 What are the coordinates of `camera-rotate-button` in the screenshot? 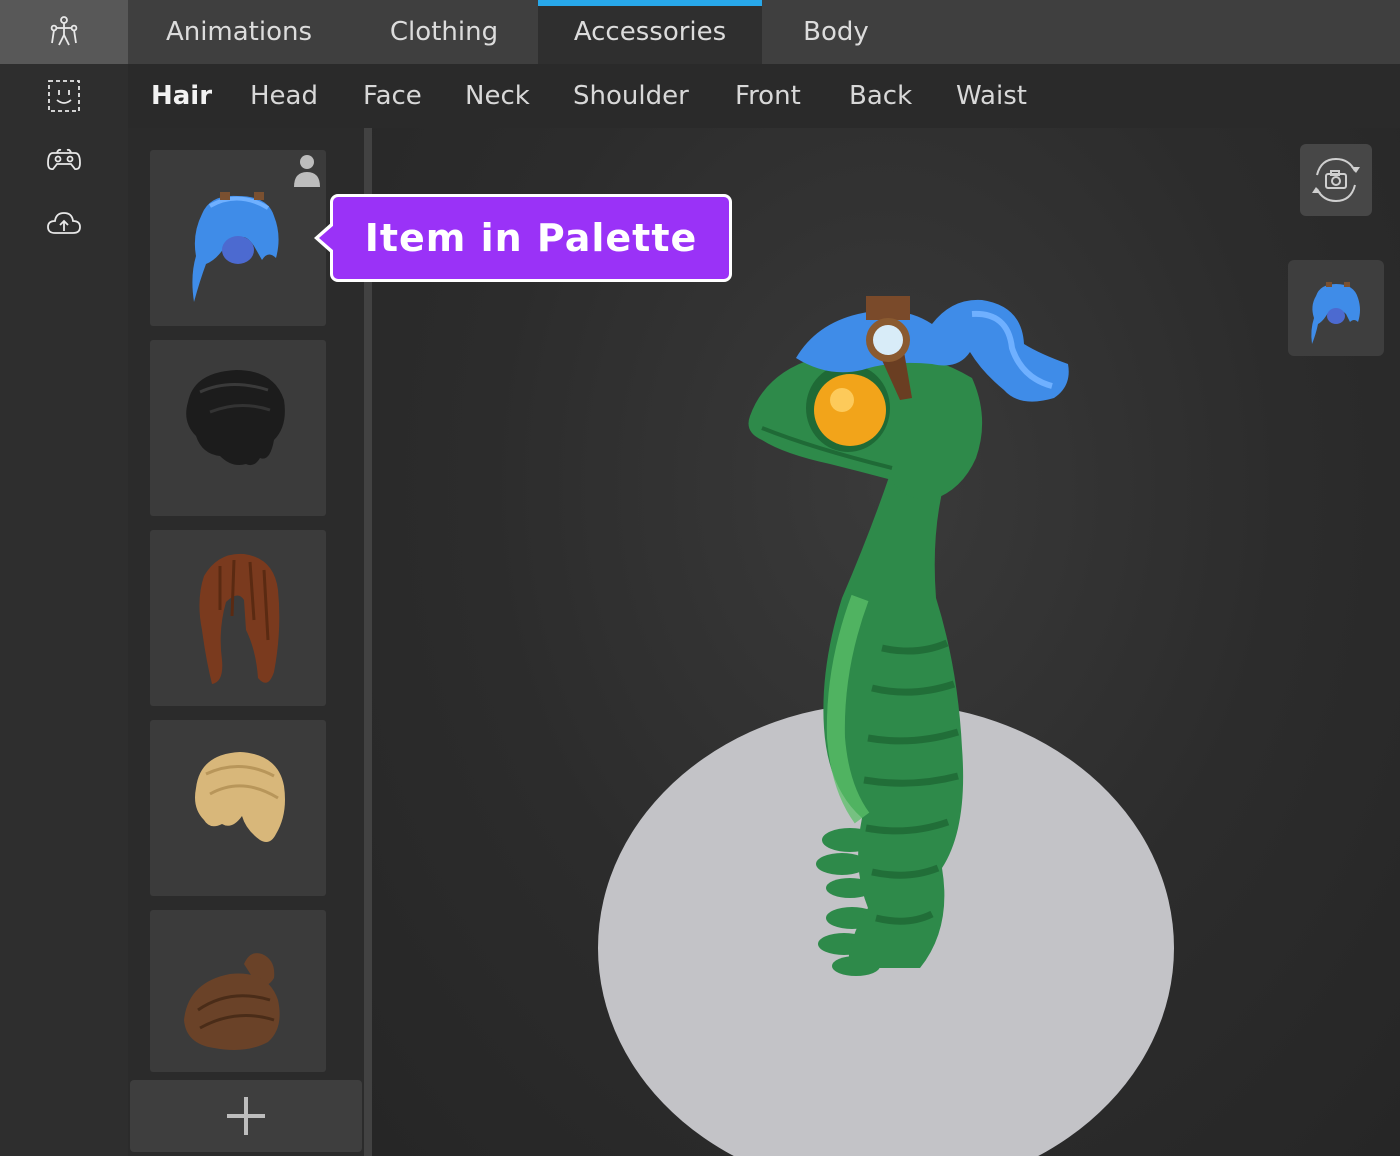 It's located at (1336, 180).